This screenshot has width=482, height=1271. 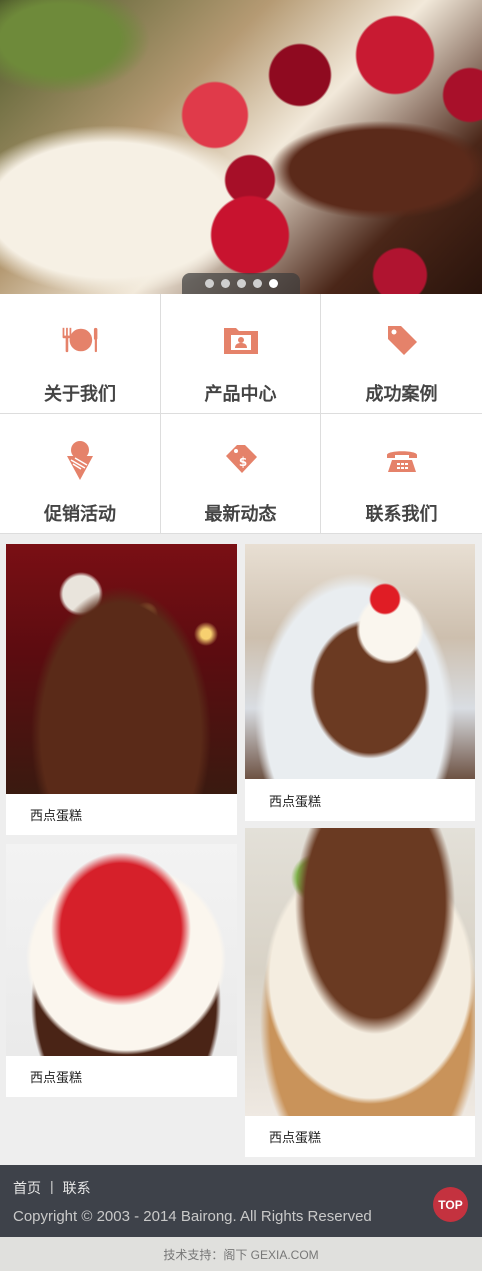 What do you see at coordinates (80, 460) in the screenshot?
I see `ice-cream-icon` at bounding box center [80, 460].